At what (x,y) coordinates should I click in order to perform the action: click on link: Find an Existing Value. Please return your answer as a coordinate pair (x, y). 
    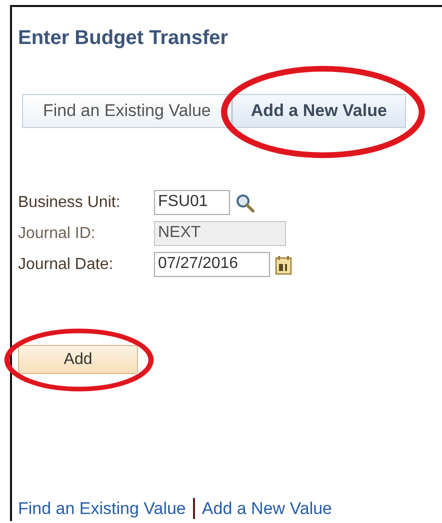
    Looking at the image, I should click on (102, 508).